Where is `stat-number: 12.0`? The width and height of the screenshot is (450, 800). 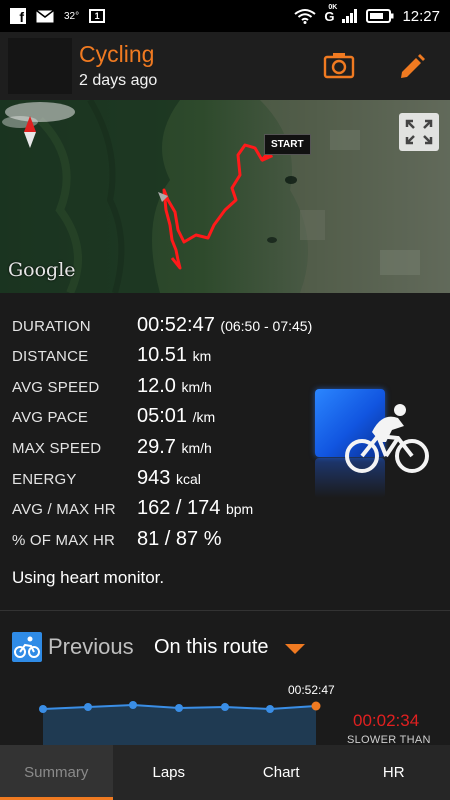
stat-number: 12.0 is located at coordinates (156, 386).